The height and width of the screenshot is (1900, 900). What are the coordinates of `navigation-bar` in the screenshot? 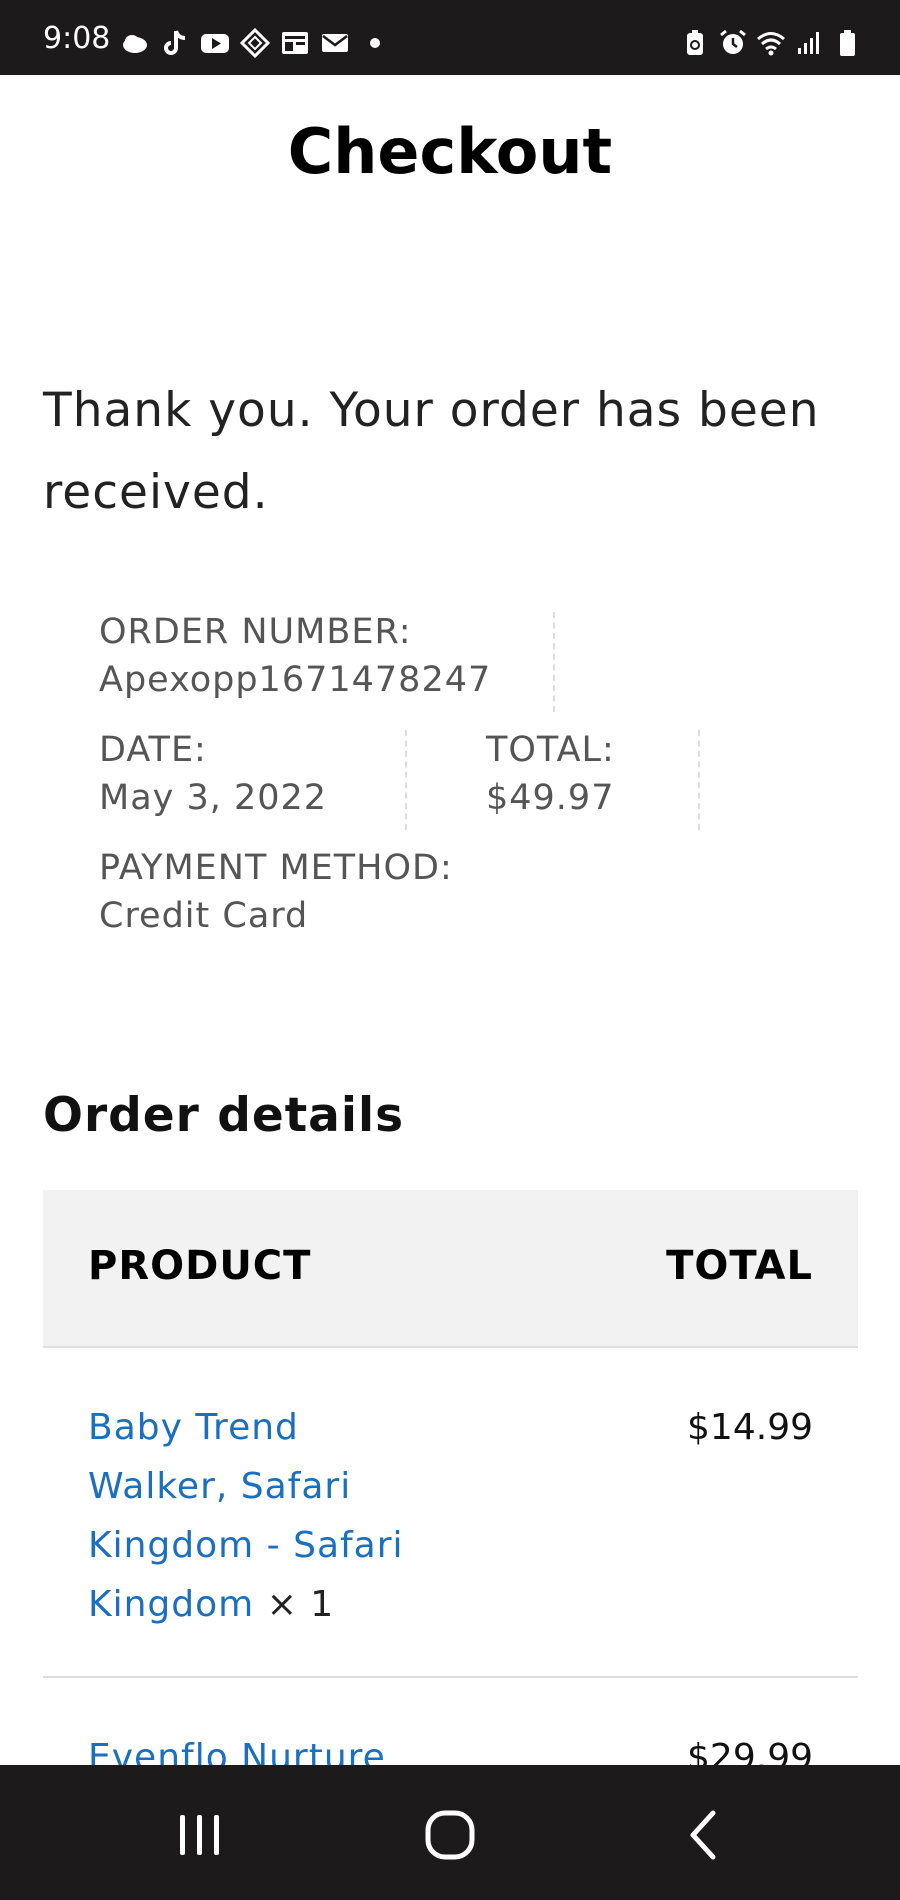 It's located at (450, 1832).